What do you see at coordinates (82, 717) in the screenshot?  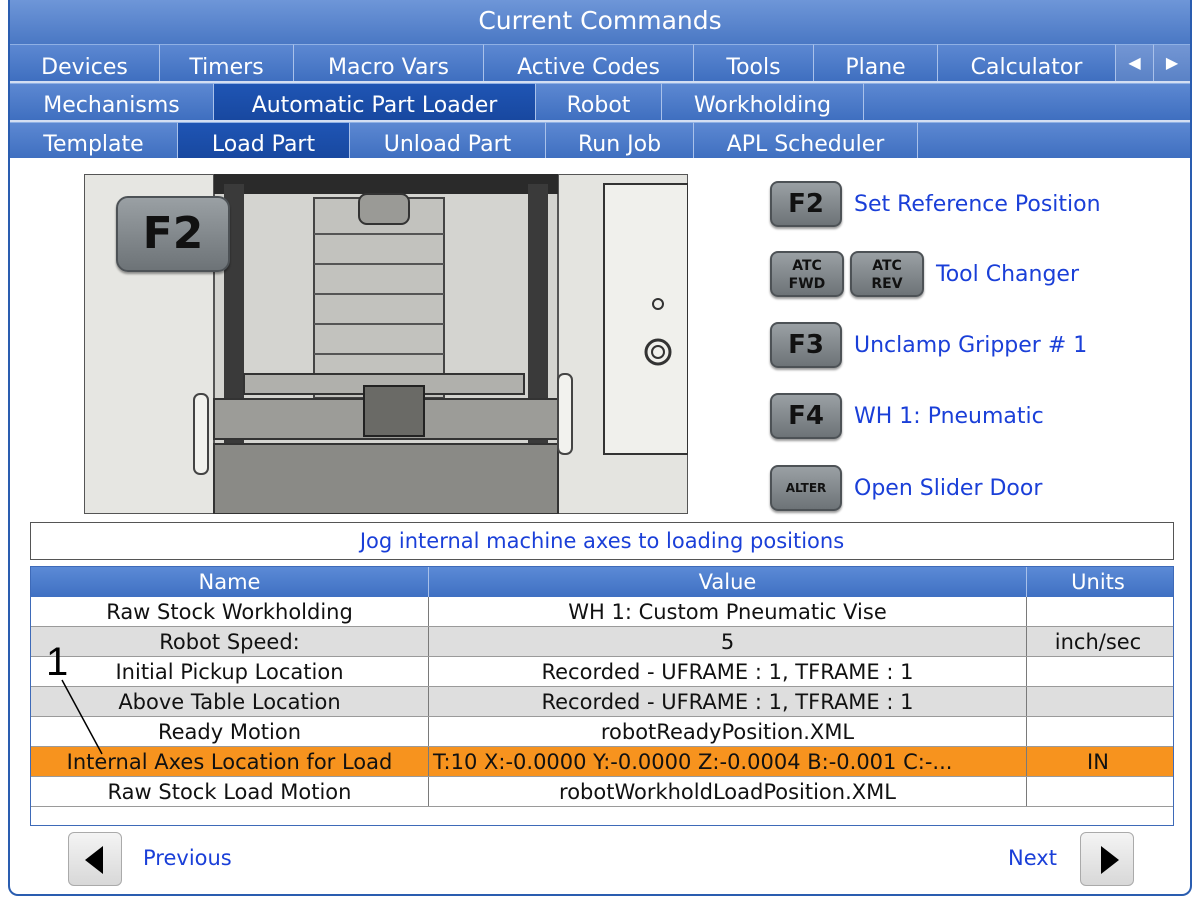 I see `callout-leader-line` at bounding box center [82, 717].